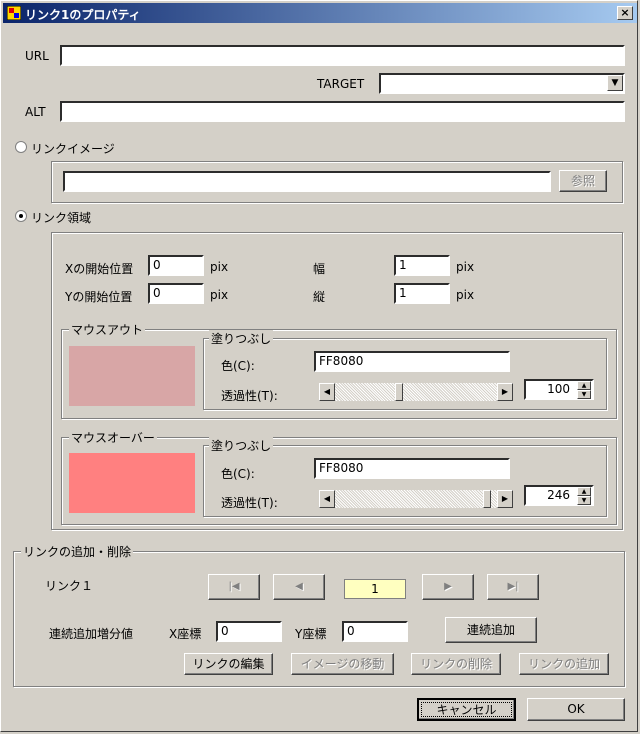 Image resolution: width=640 pixels, height=734 pixels. What do you see at coordinates (219, 267) in the screenshot?
I see `x-start-unit: pix` at bounding box center [219, 267].